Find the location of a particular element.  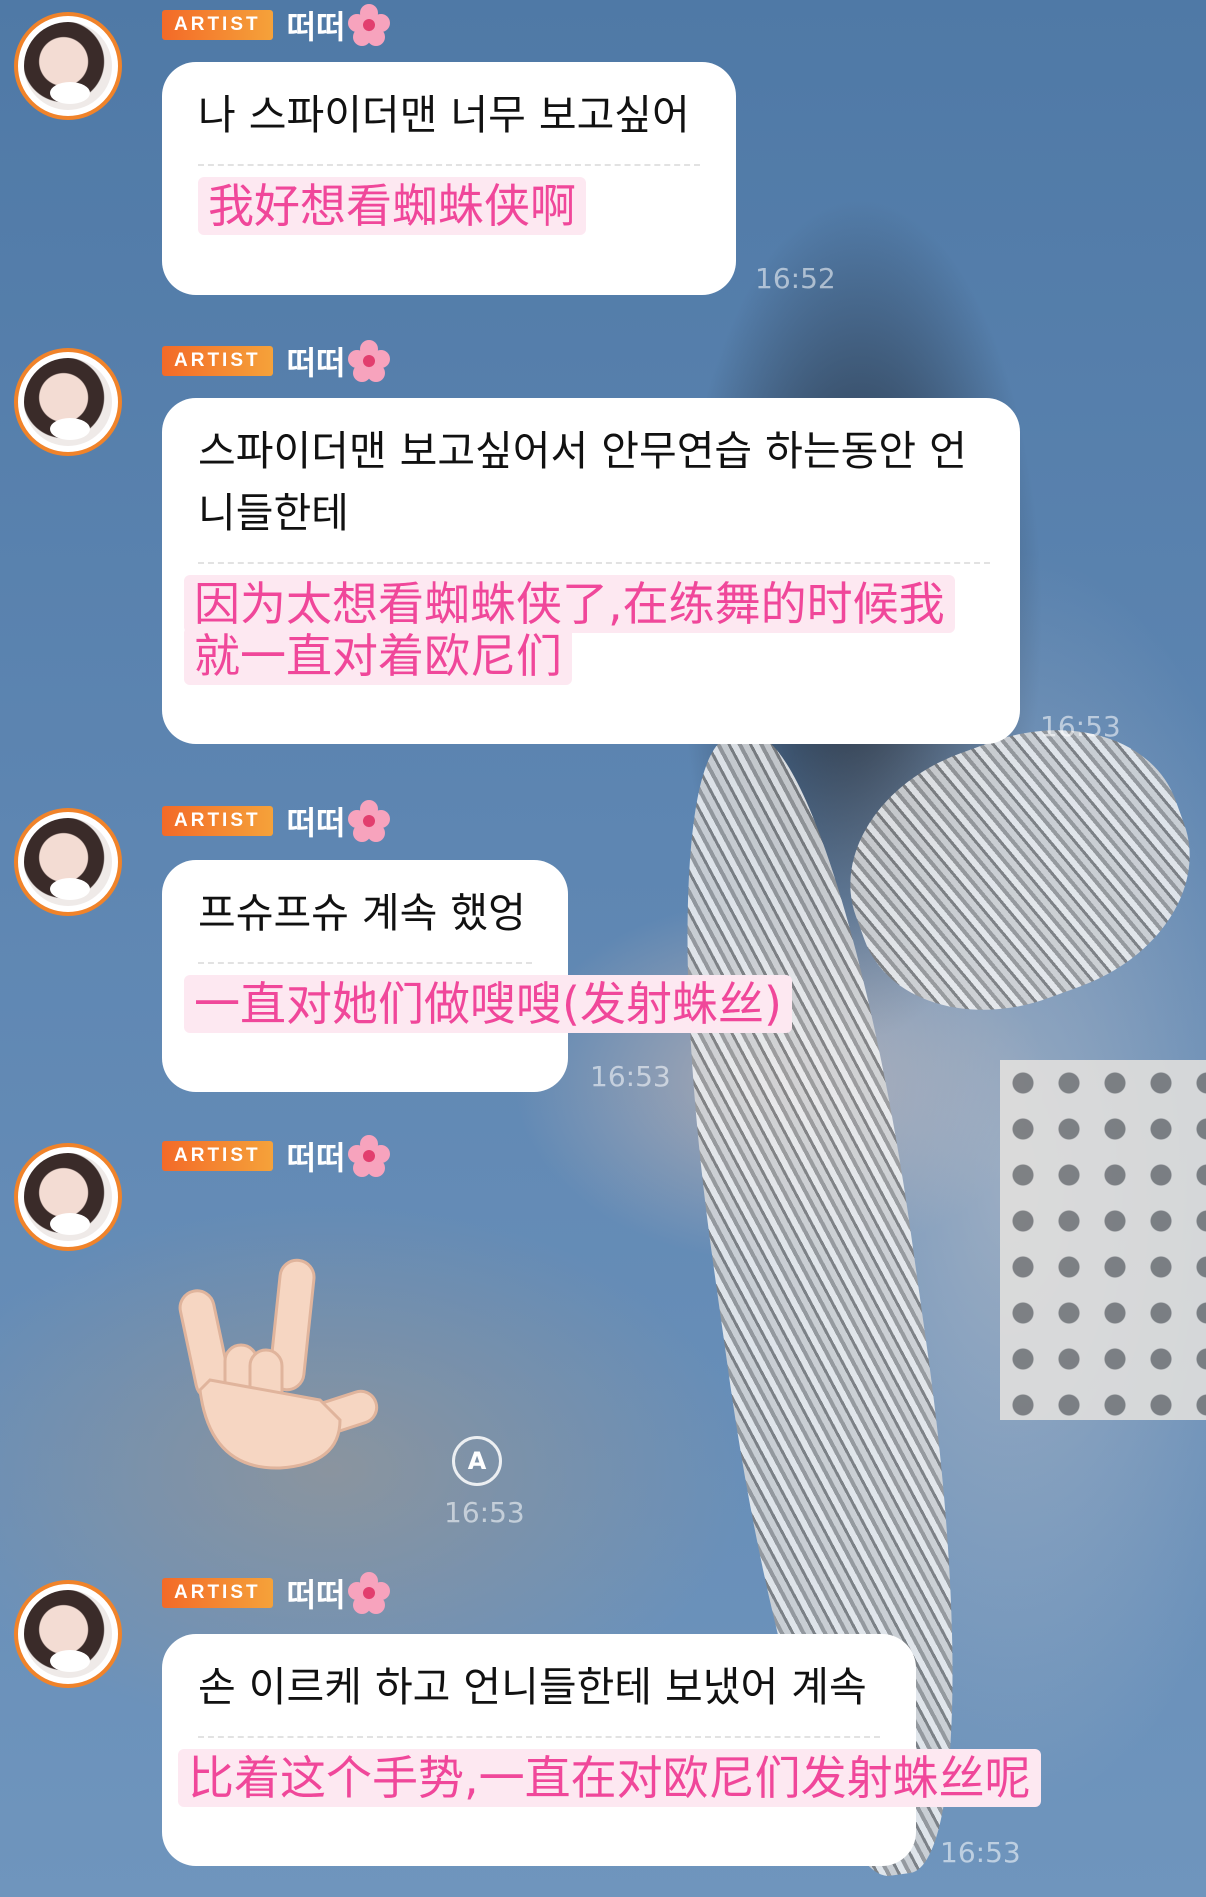

translate-button: A is located at coordinates (477, 1461).